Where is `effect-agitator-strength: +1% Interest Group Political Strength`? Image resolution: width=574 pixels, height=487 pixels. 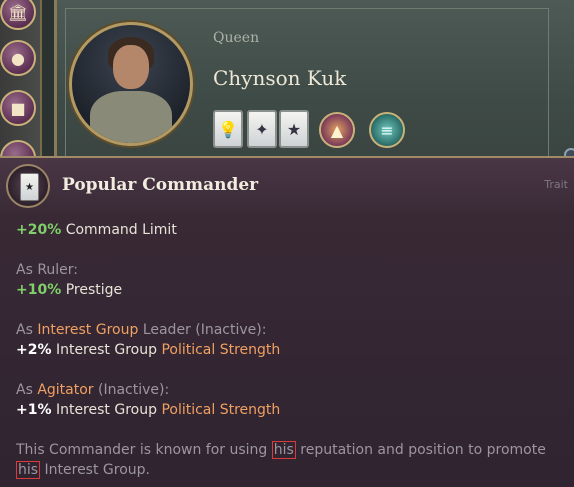 effect-agitator-strength: +1% Interest Group Political Strength is located at coordinates (148, 410).